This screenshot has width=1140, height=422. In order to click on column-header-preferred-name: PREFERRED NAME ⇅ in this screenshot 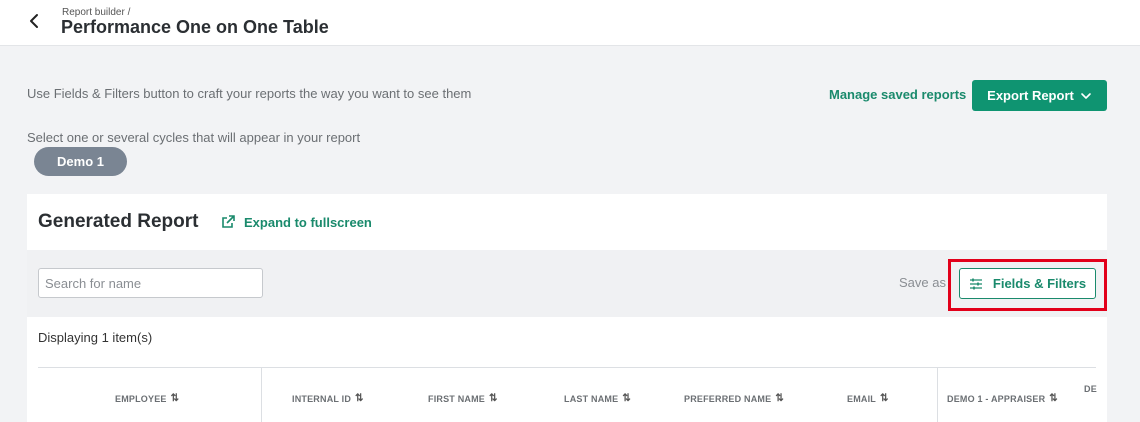, I will do `click(734, 398)`.